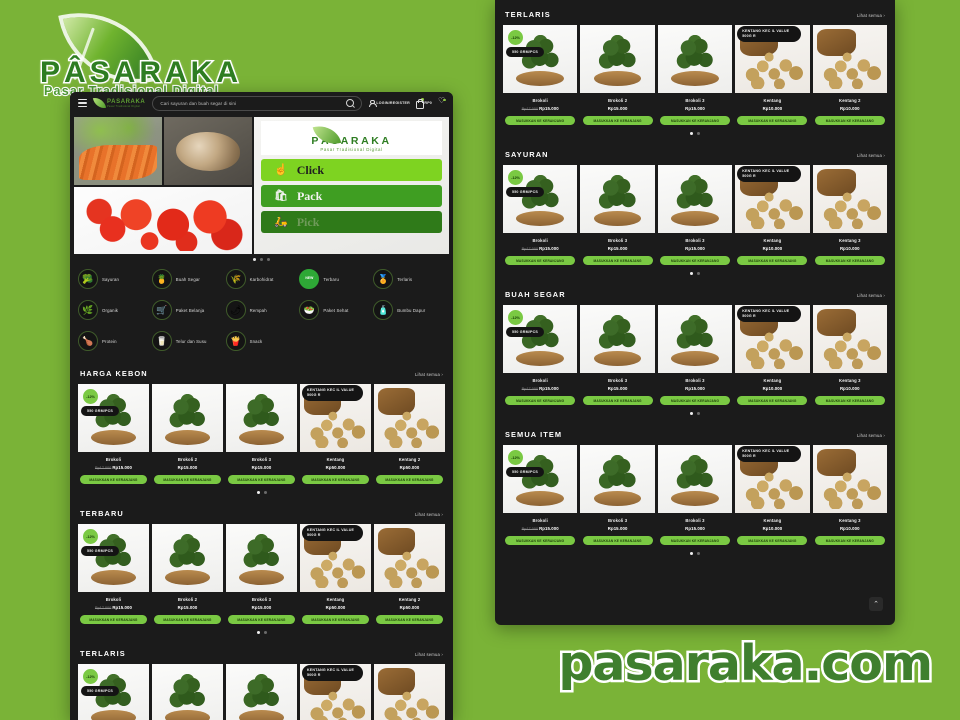 The height and width of the screenshot is (720, 960). What do you see at coordinates (187, 279) in the screenshot?
I see `category-item-buah-segar: 🍍 Buah Segar` at bounding box center [187, 279].